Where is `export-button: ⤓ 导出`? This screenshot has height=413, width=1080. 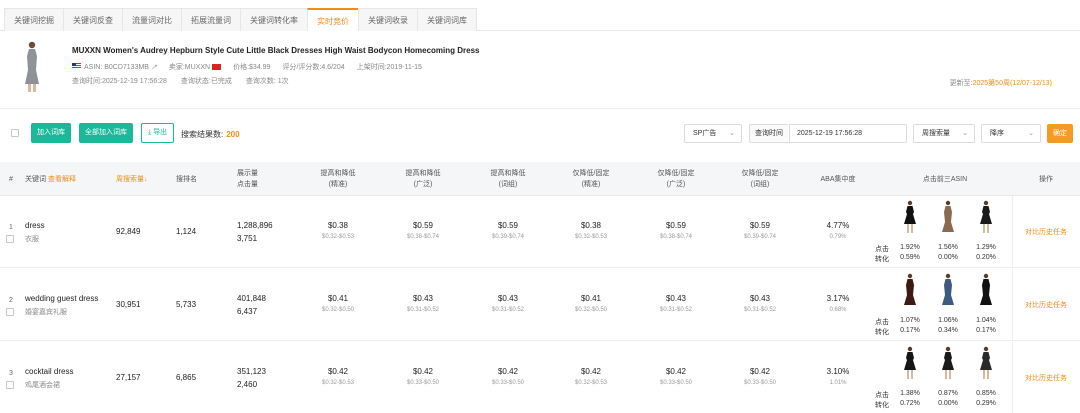 export-button: ⤓ 导出 is located at coordinates (158, 133).